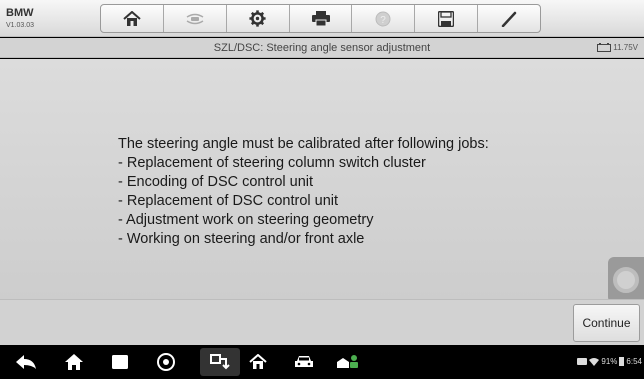  I want to click on home-button, so click(132, 18).